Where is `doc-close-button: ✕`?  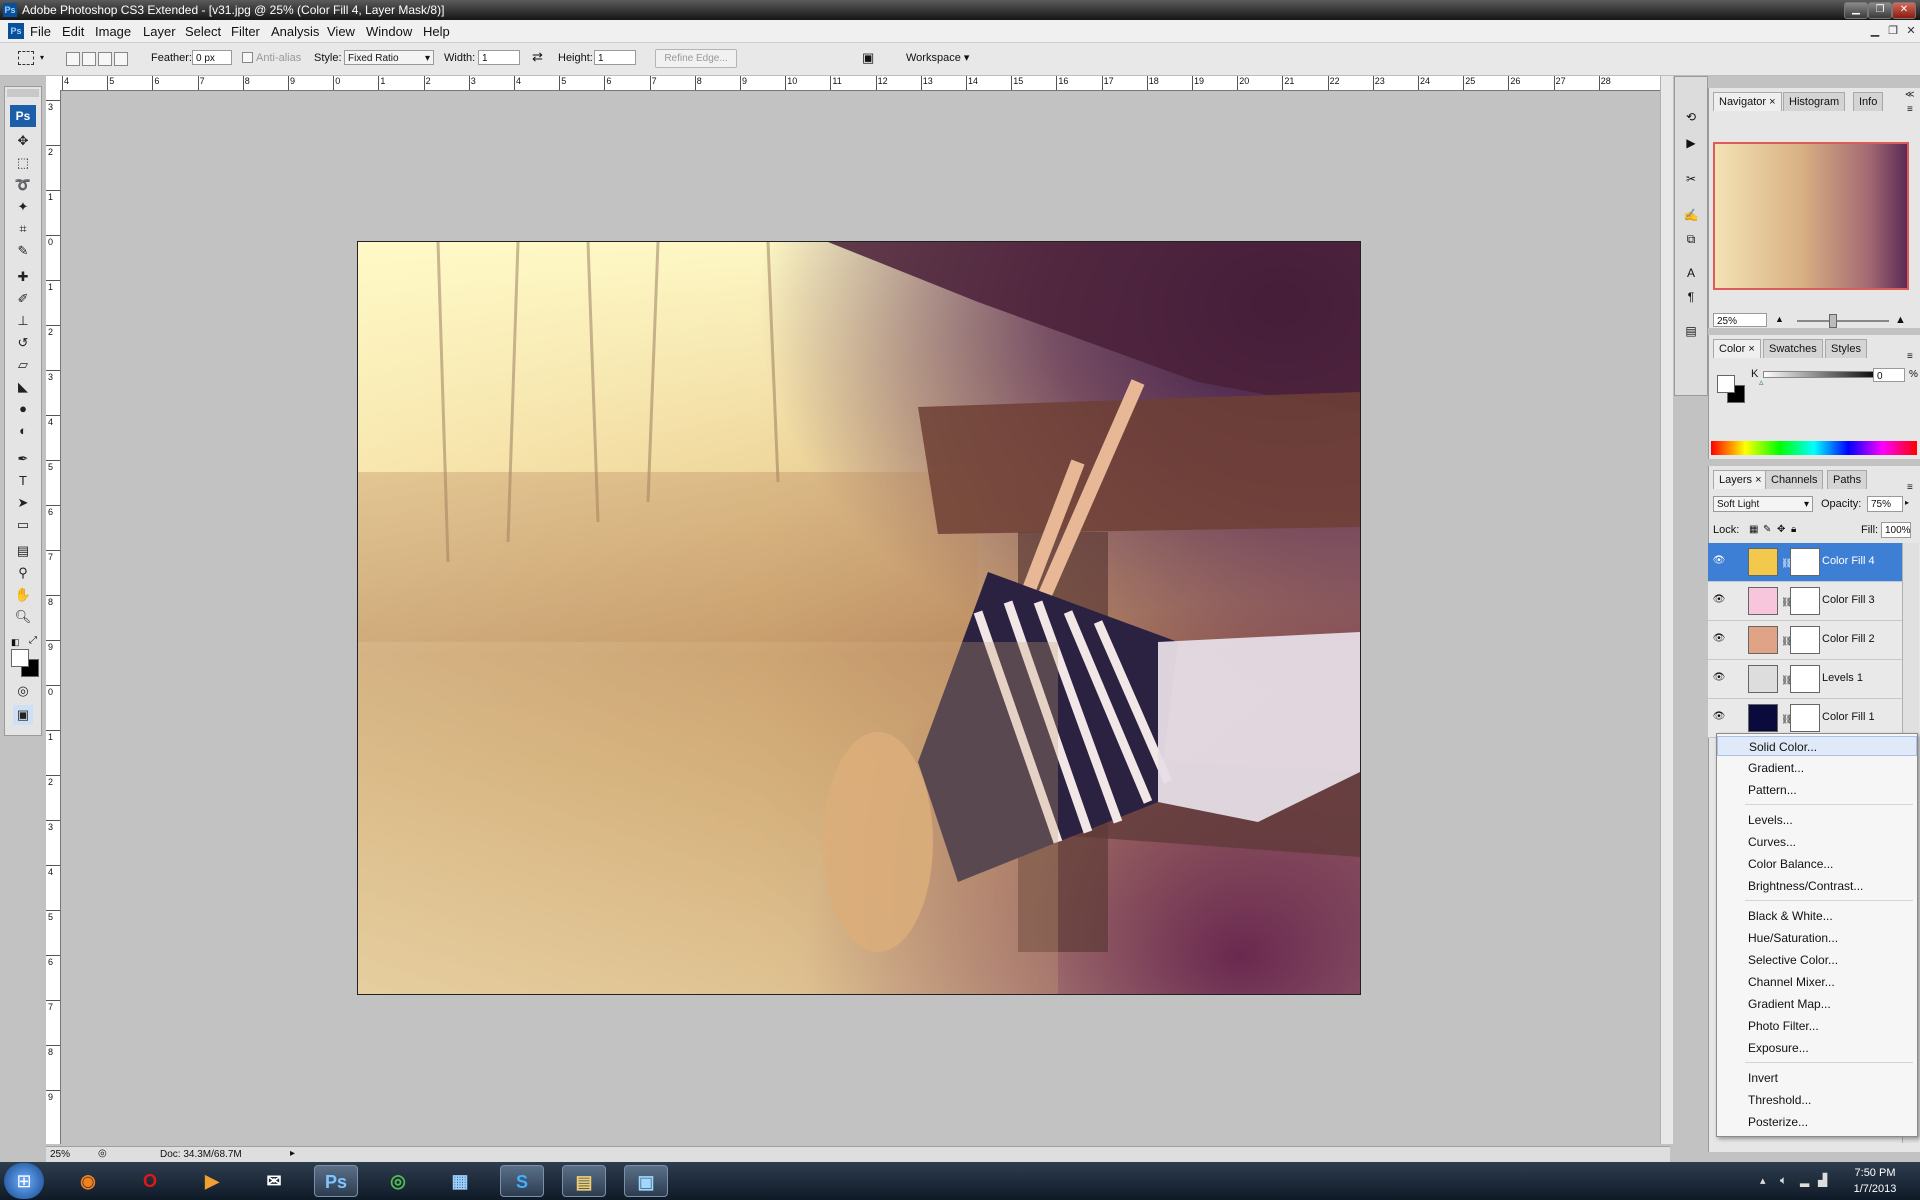 doc-close-button: ✕ is located at coordinates (1911, 31).